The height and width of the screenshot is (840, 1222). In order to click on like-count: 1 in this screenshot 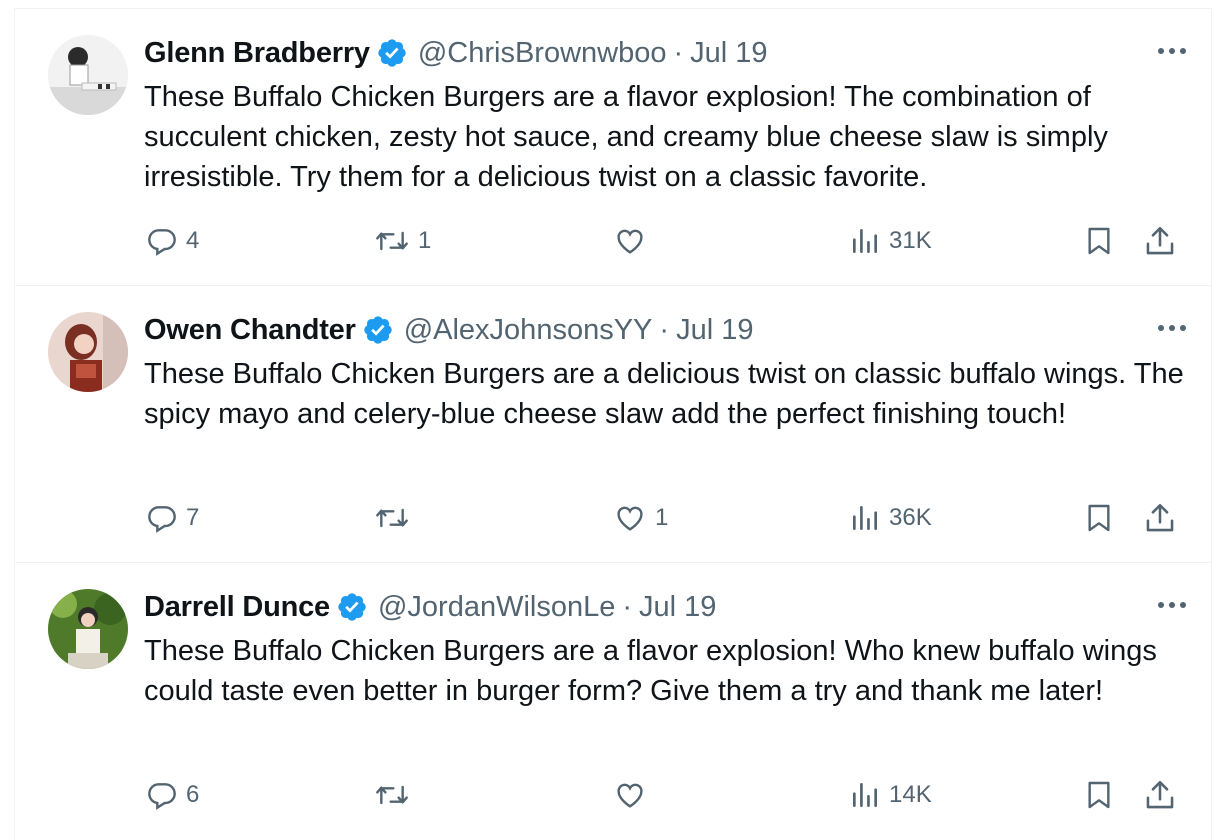, I will do `click(662, 517)`.